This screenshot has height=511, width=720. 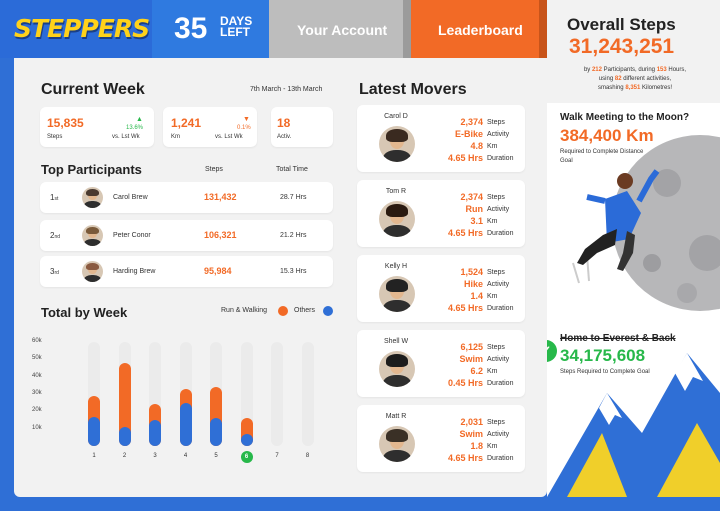 What do you see at coordinates (292, 169) in the screenshot?
I see `col-time-header: Total Time` at bounding box center [292, 169].